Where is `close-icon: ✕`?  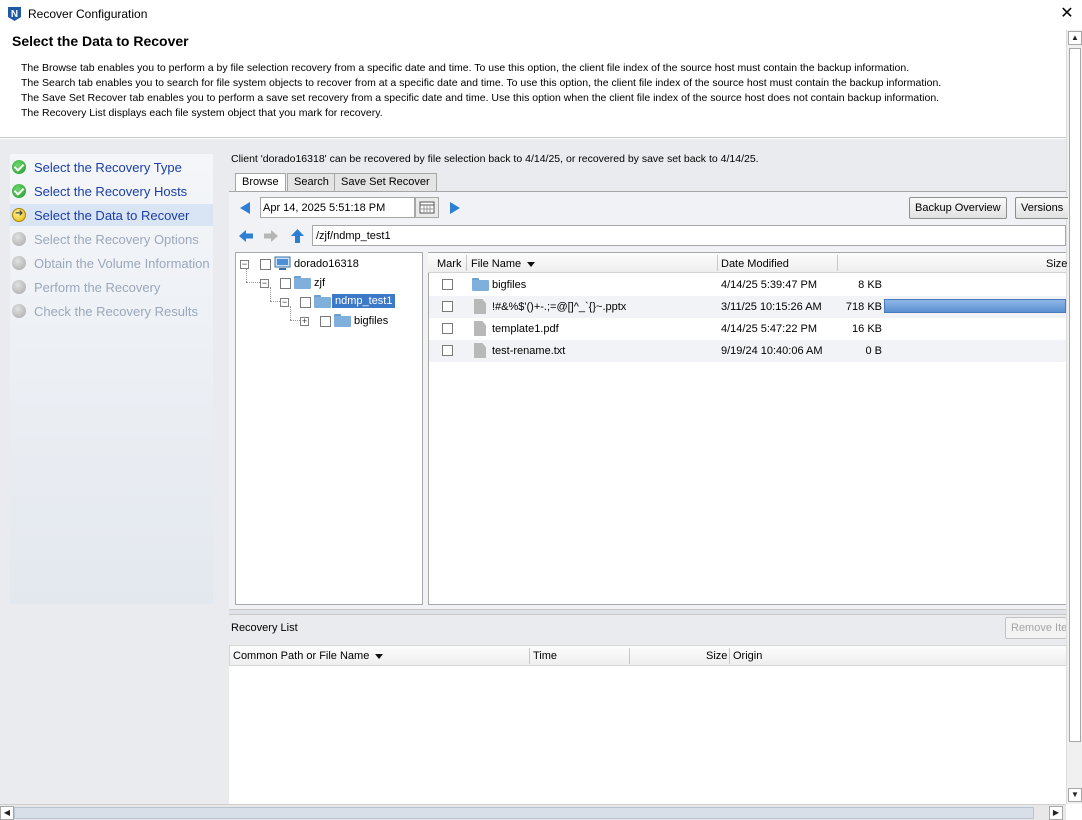 close-icon: ✕ is located at coordinates (1067, 14).